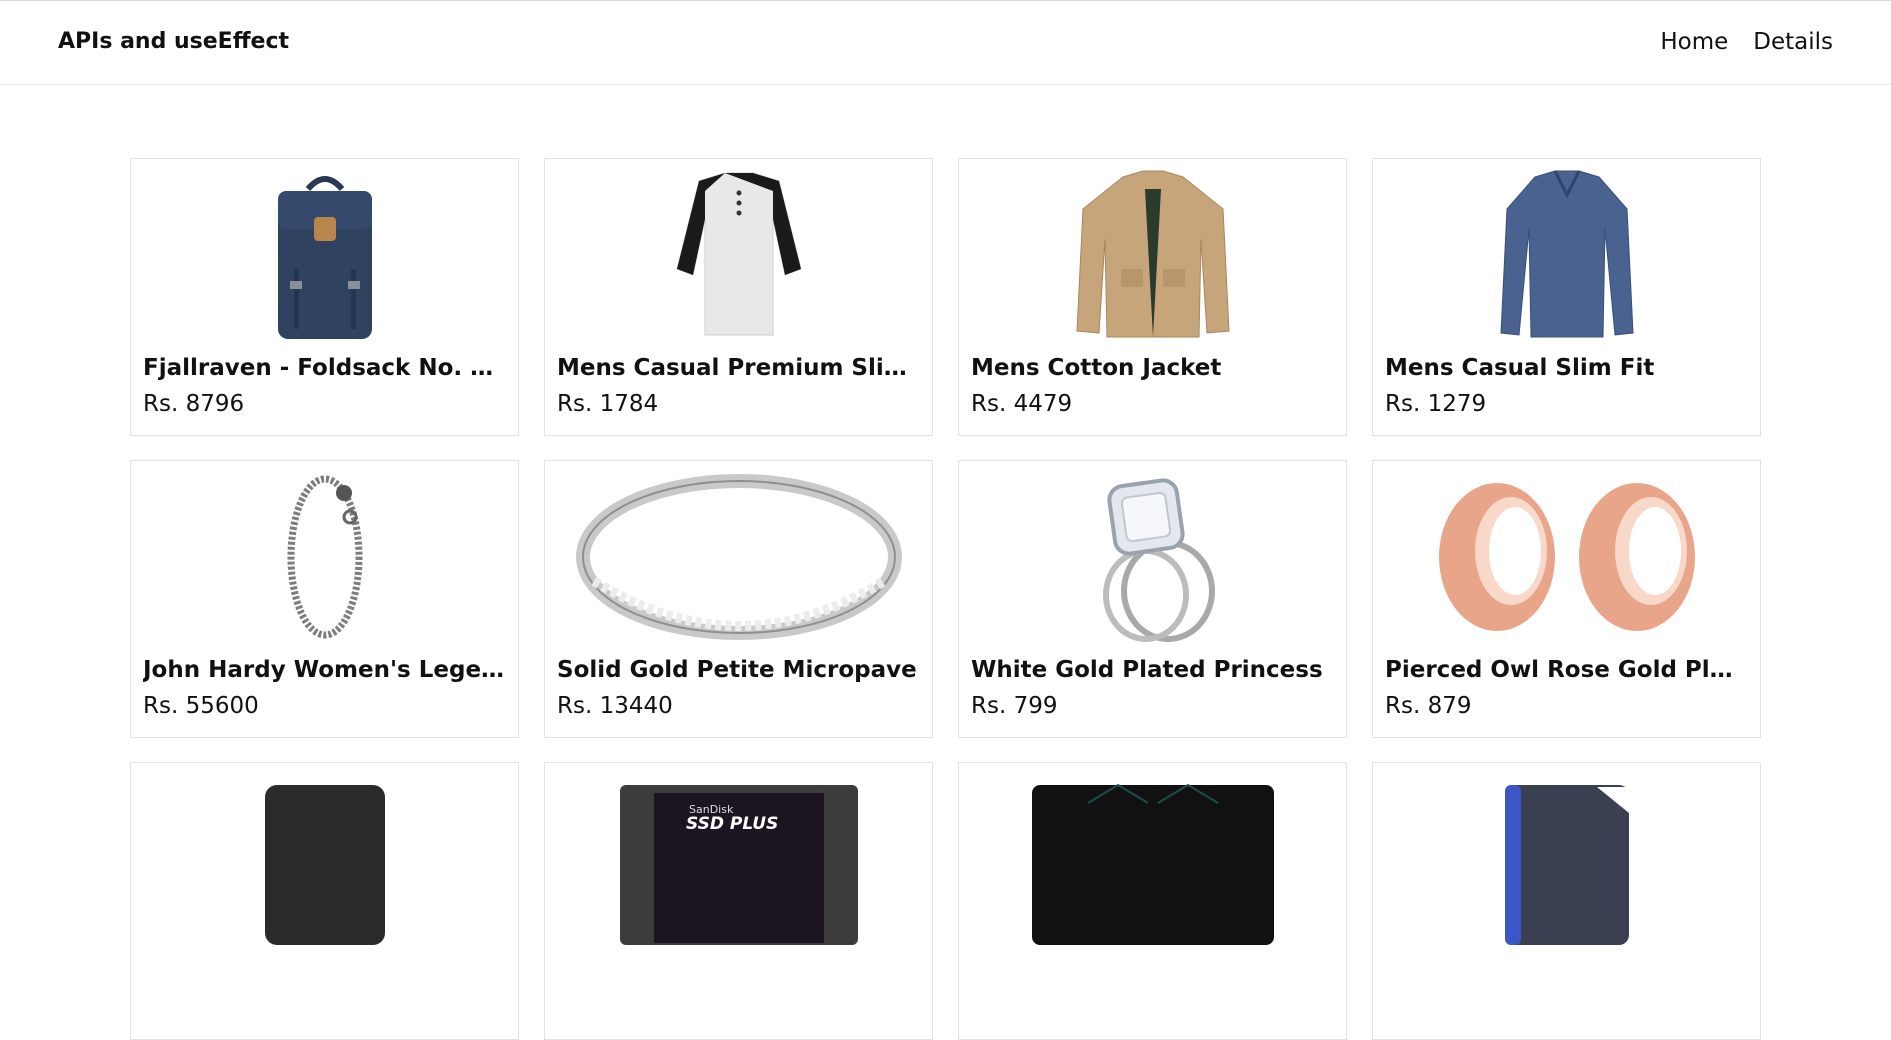 The width and height of the screenshot is (1891, 1040). What do you see at coordinates (1436, 404) in the screenshot?
I see `product-price: Rs. 1279` at bounding box center [1436, 404].